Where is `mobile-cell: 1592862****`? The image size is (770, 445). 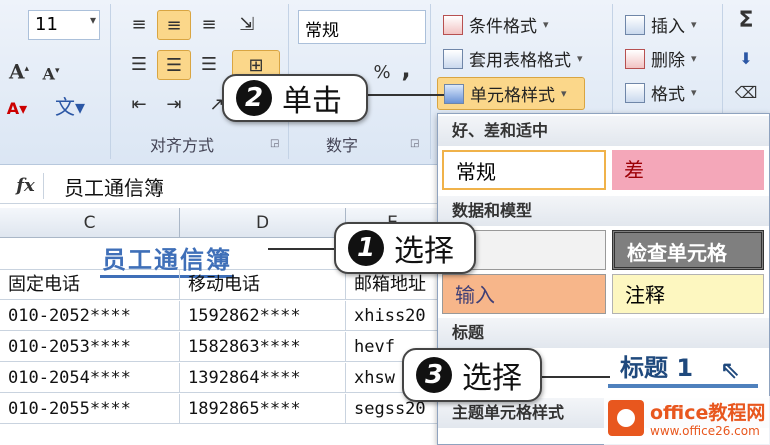
mobile-cell: 1592862**** is located at coordinates (263, 316).